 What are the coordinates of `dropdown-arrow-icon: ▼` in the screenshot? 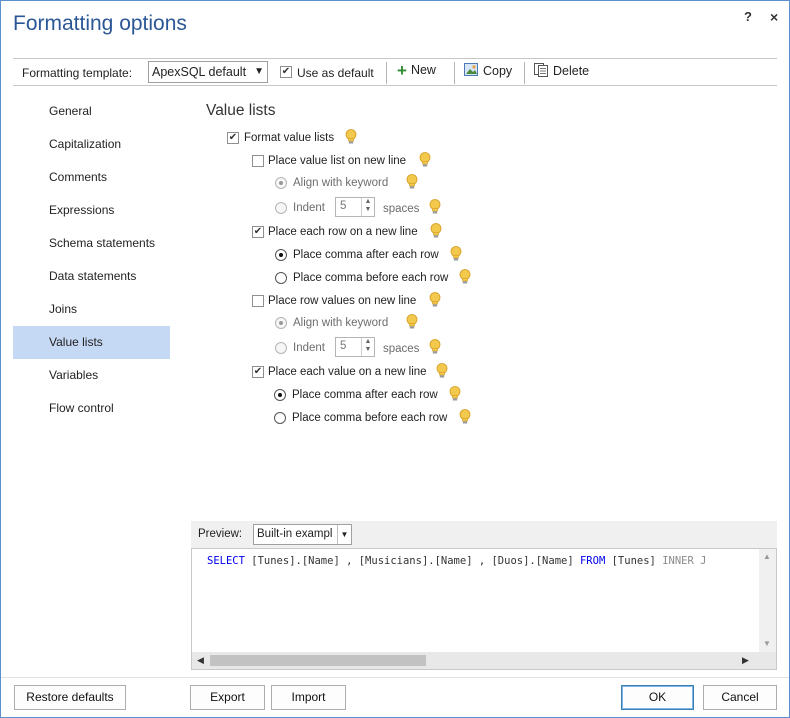 It's located at (344, 534).